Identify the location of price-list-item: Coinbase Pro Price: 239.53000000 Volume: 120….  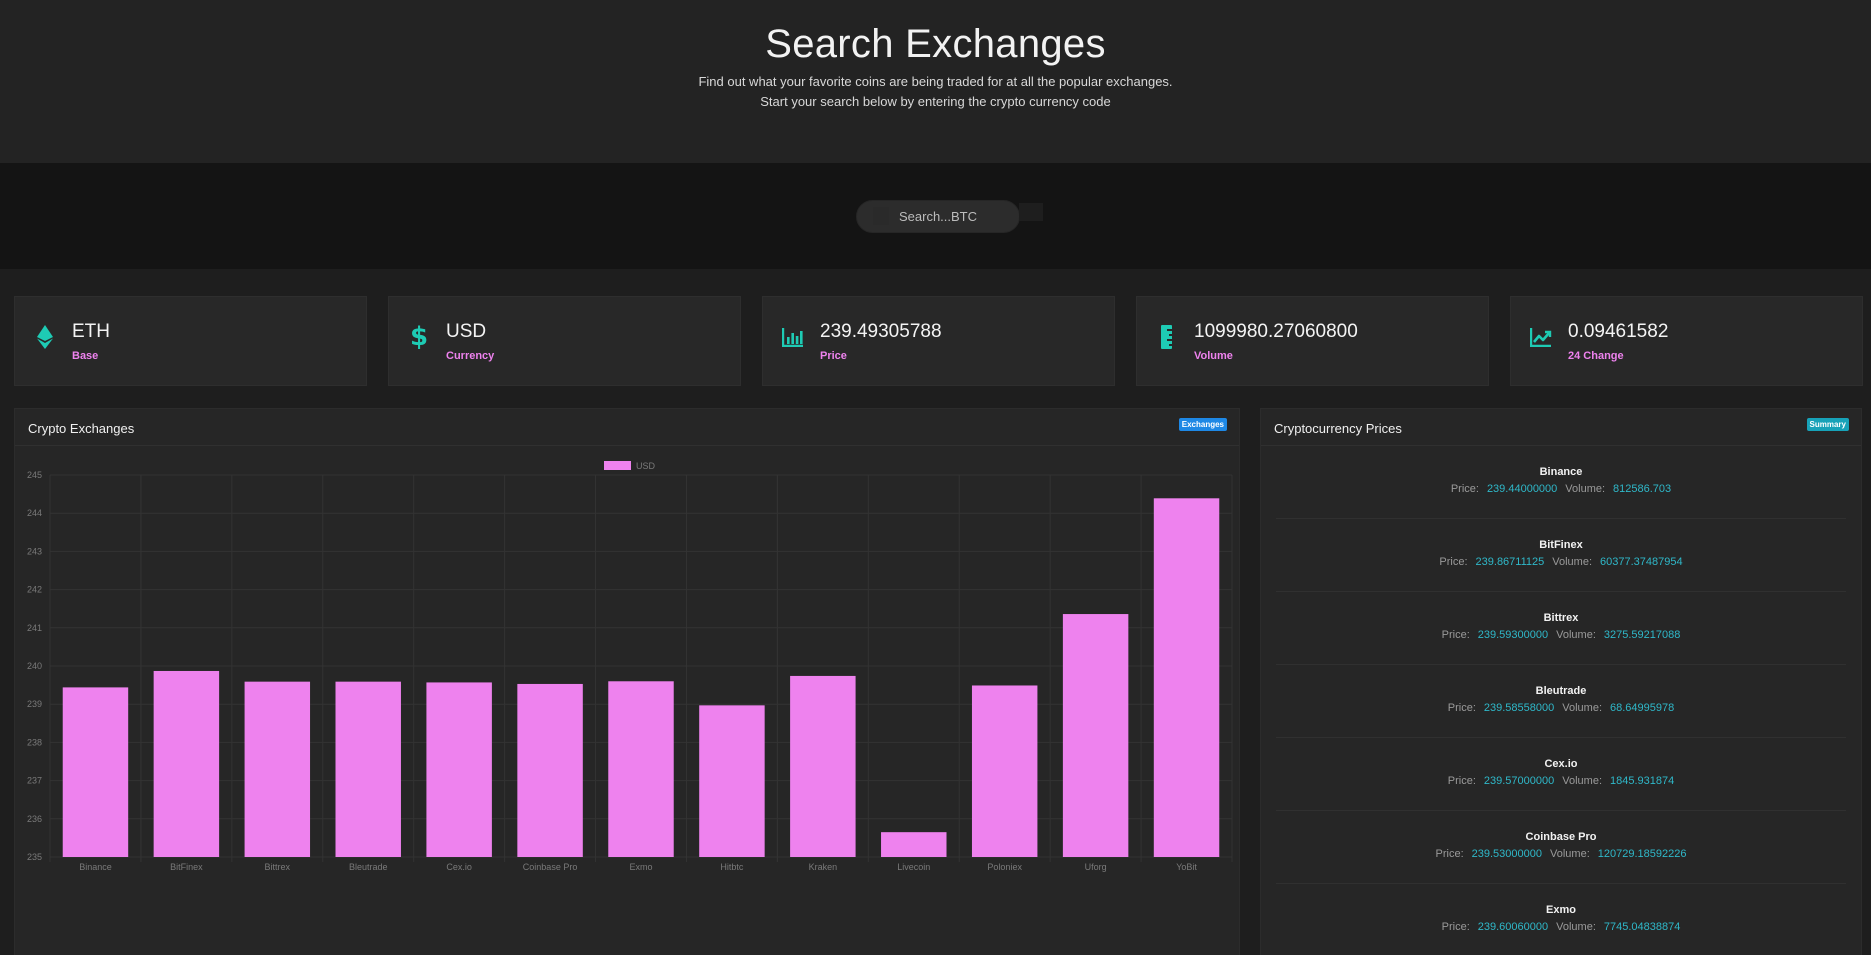
(1561, 847).